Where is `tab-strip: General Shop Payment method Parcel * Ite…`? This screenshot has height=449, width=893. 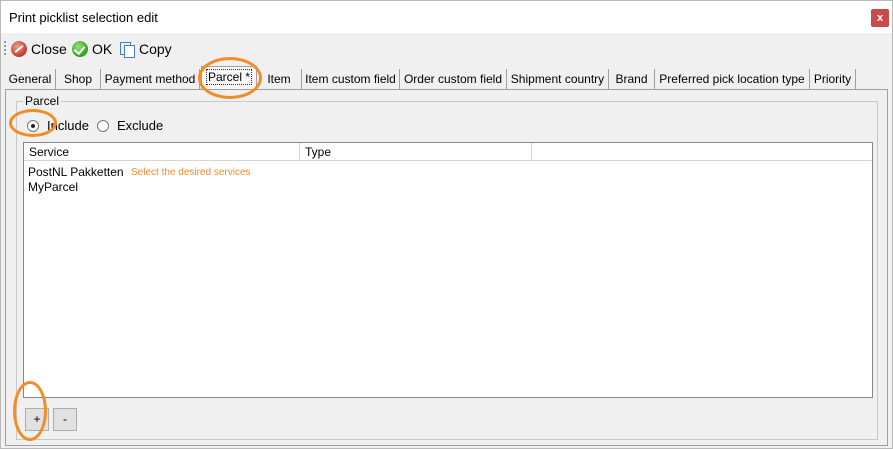
tab-strip: General Shop Payment method Parcel * Ite… is located at coordinates (446, 77).